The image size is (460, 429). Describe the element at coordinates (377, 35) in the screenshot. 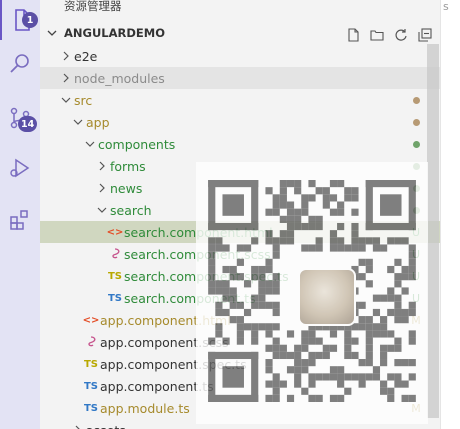

I see `new-folder-button` at that location.